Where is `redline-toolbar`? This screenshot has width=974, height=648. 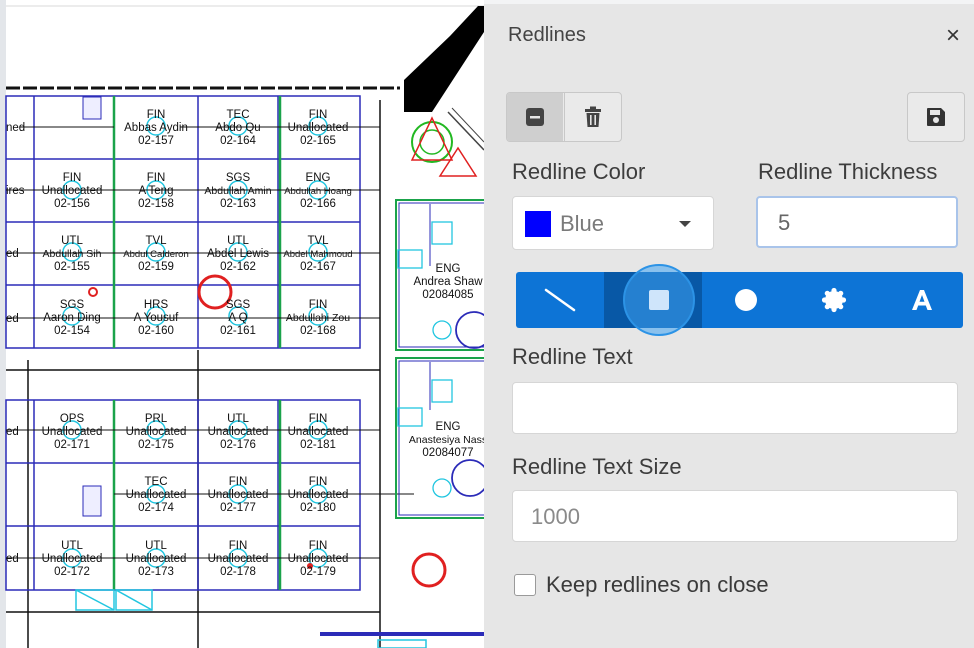 redline-toolbar is located at coordinates (564, 117).